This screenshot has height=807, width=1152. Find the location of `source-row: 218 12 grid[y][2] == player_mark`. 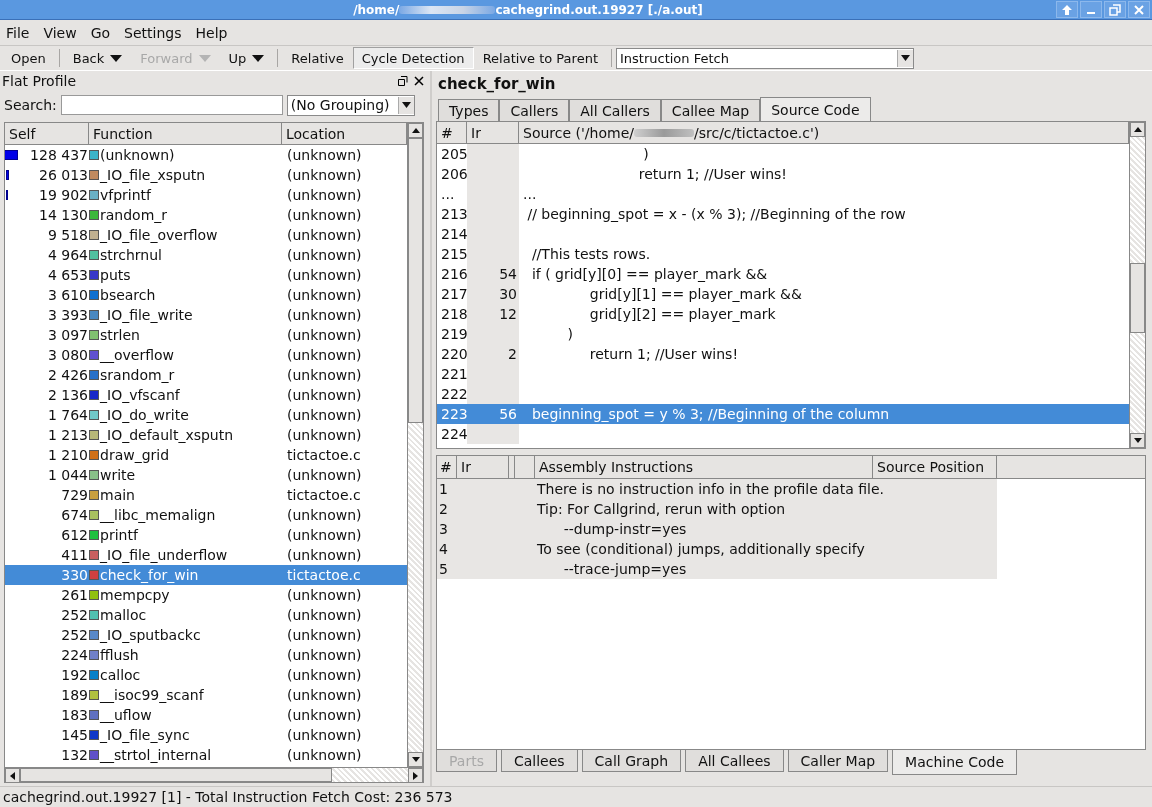

source-row: 218 12 grid[y][2] == player_mark is located at coordinates (783, 314).